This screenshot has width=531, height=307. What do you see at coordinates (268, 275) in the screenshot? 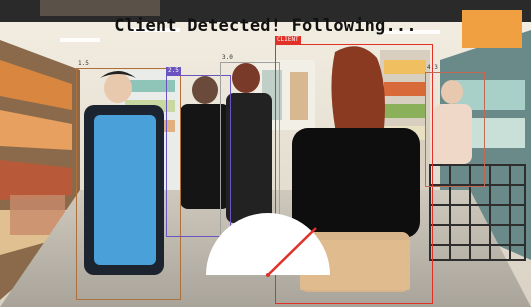
I see `gauge-center-dot` at bounding box center [268, 275].